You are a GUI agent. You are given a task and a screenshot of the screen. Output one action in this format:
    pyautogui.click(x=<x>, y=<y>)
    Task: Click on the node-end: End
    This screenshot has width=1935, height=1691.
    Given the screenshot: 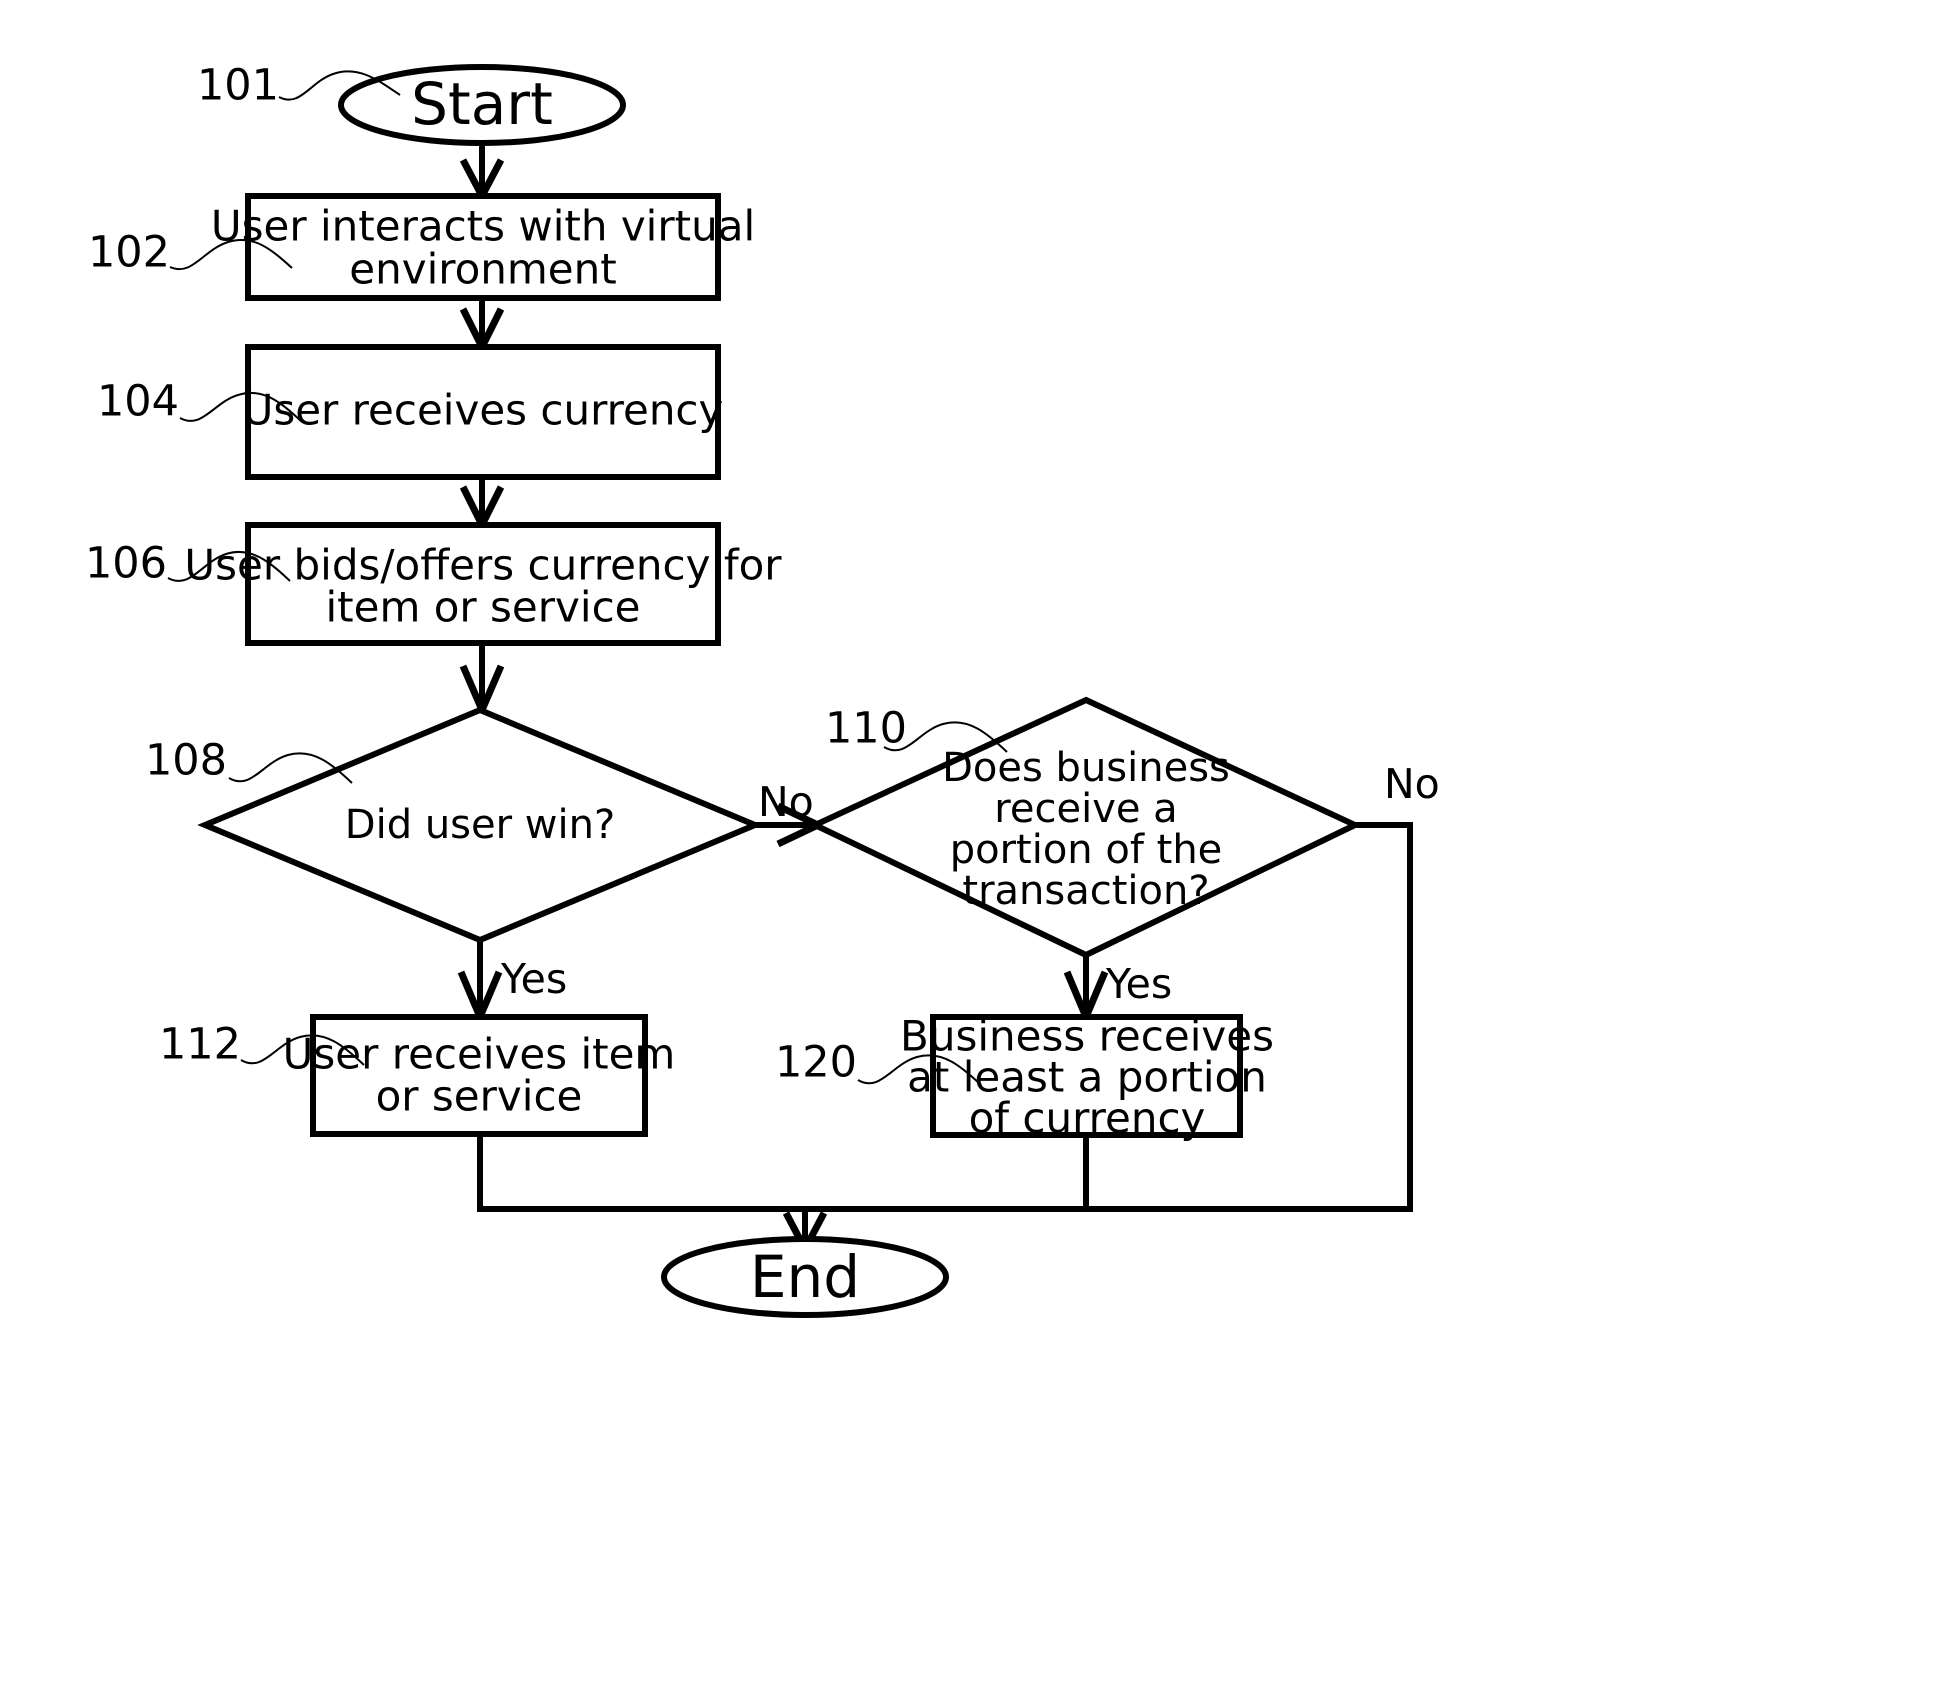 What is the action you would take?
    pyautogui.click(x=805, y=1277)
    